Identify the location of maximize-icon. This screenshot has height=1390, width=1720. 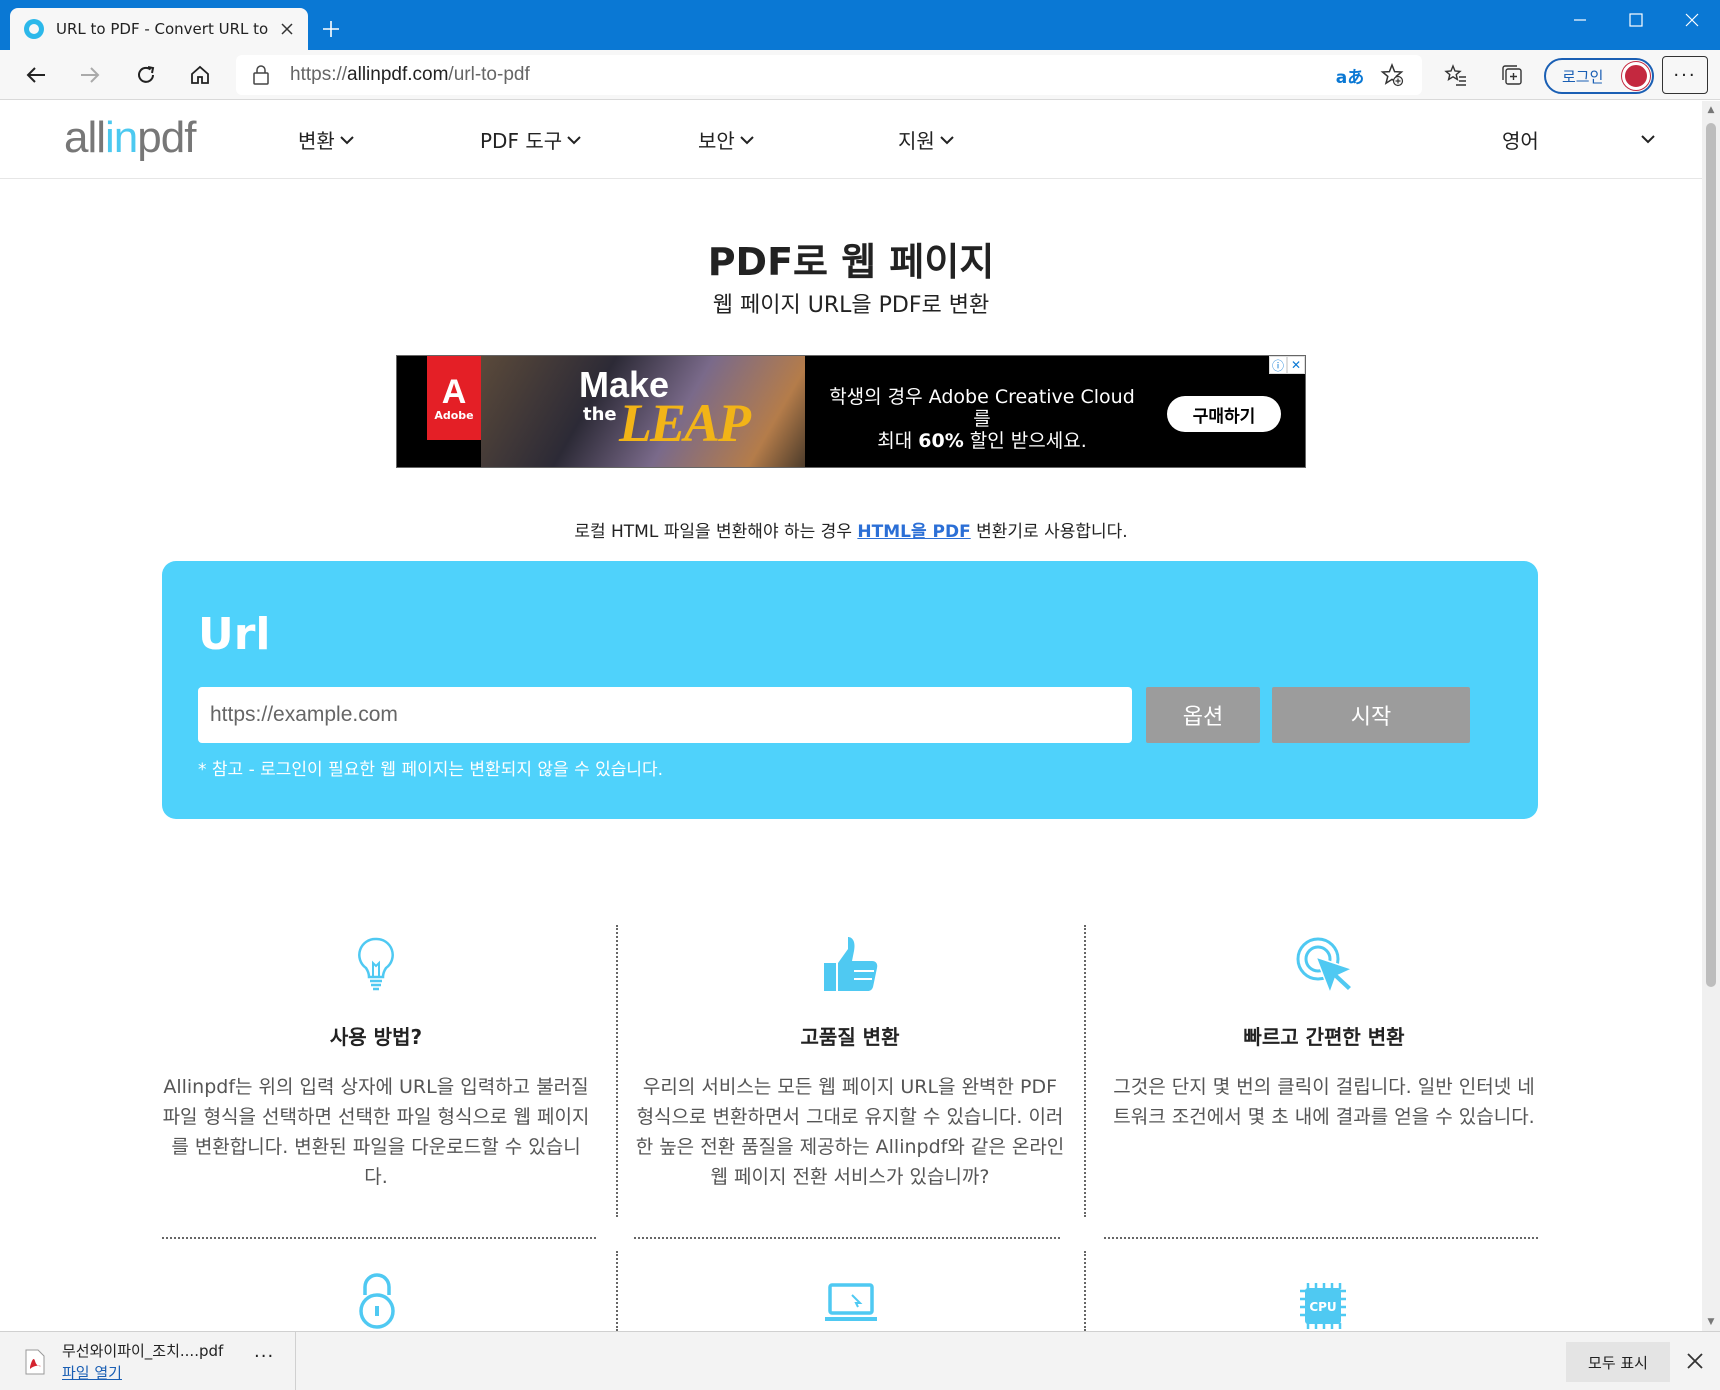
(1636, 20).